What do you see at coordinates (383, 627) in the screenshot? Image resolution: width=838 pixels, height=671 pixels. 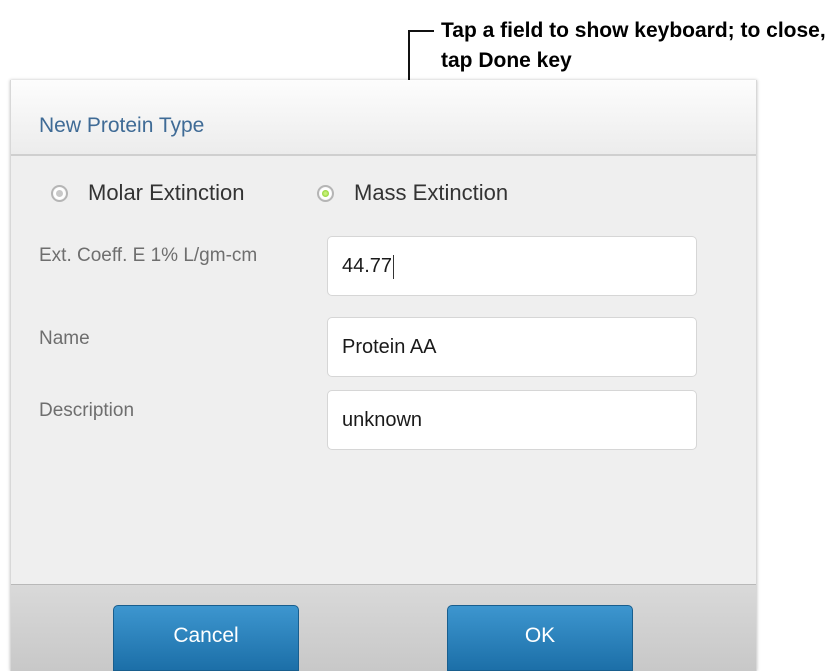 I see `dialog-footer: Cancel OK` at bounding box center [383, 627].